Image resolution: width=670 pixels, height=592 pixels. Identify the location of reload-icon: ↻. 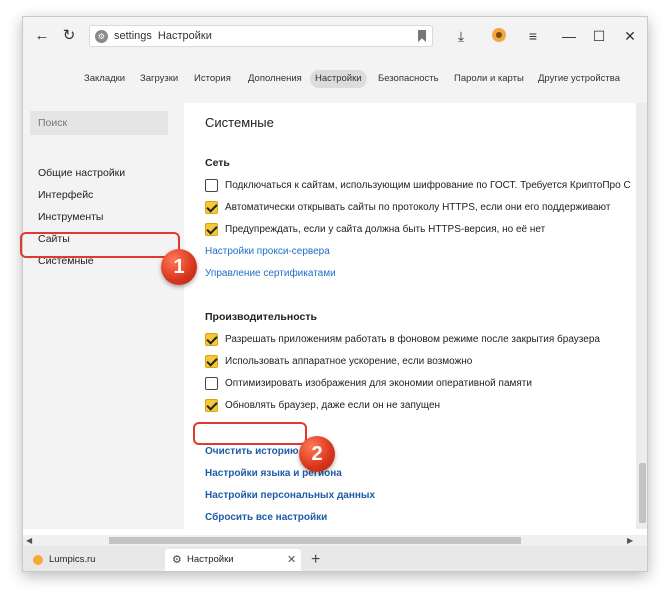
(69, 36).